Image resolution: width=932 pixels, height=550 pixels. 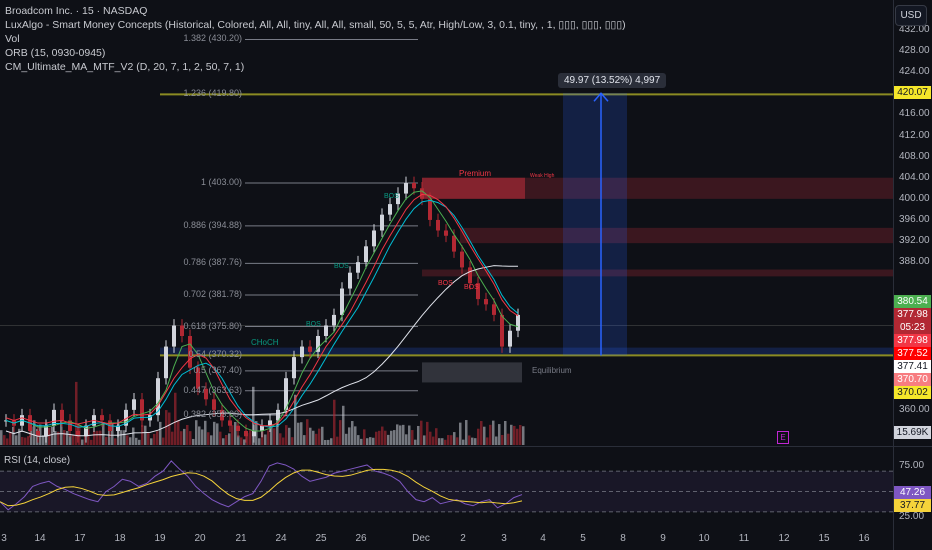 What do you see at coordinates (212, 414) in the screenshot?
I see `fib-label: 0.382 (359.00)` at bounding box center [212, 414].